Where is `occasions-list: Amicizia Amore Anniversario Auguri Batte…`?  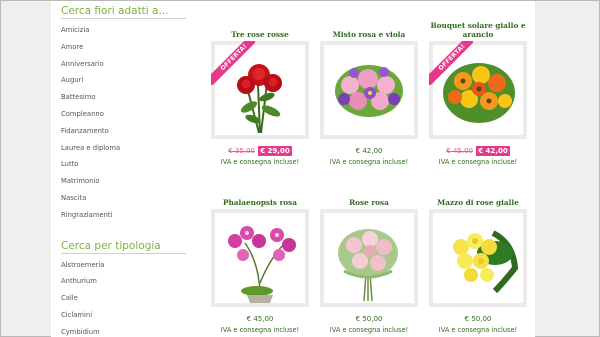 occasions-list: Amicizia Amore Anniversario Auguri Batte… is located at coordinates (123, 123).